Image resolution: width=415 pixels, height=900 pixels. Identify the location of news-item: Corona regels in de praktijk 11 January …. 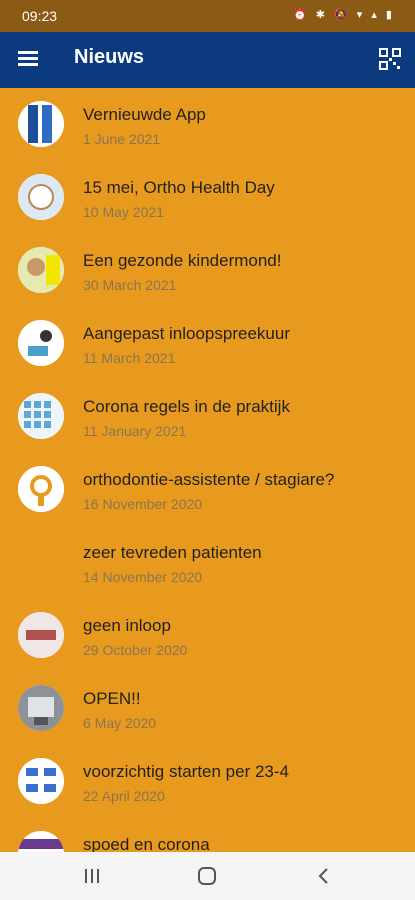
(207, 416).